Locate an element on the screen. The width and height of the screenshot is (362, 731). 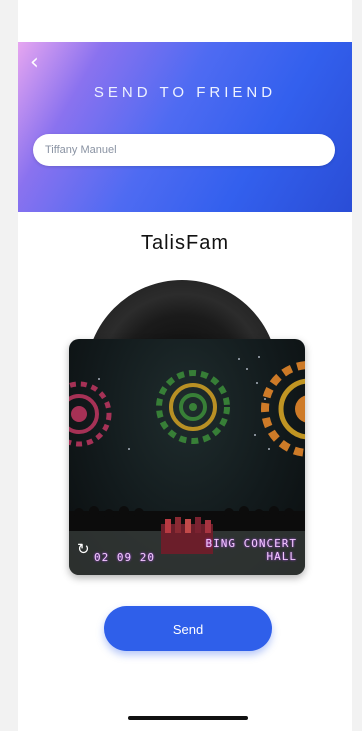
right-spiral-light is located at coordinates (283, 409).